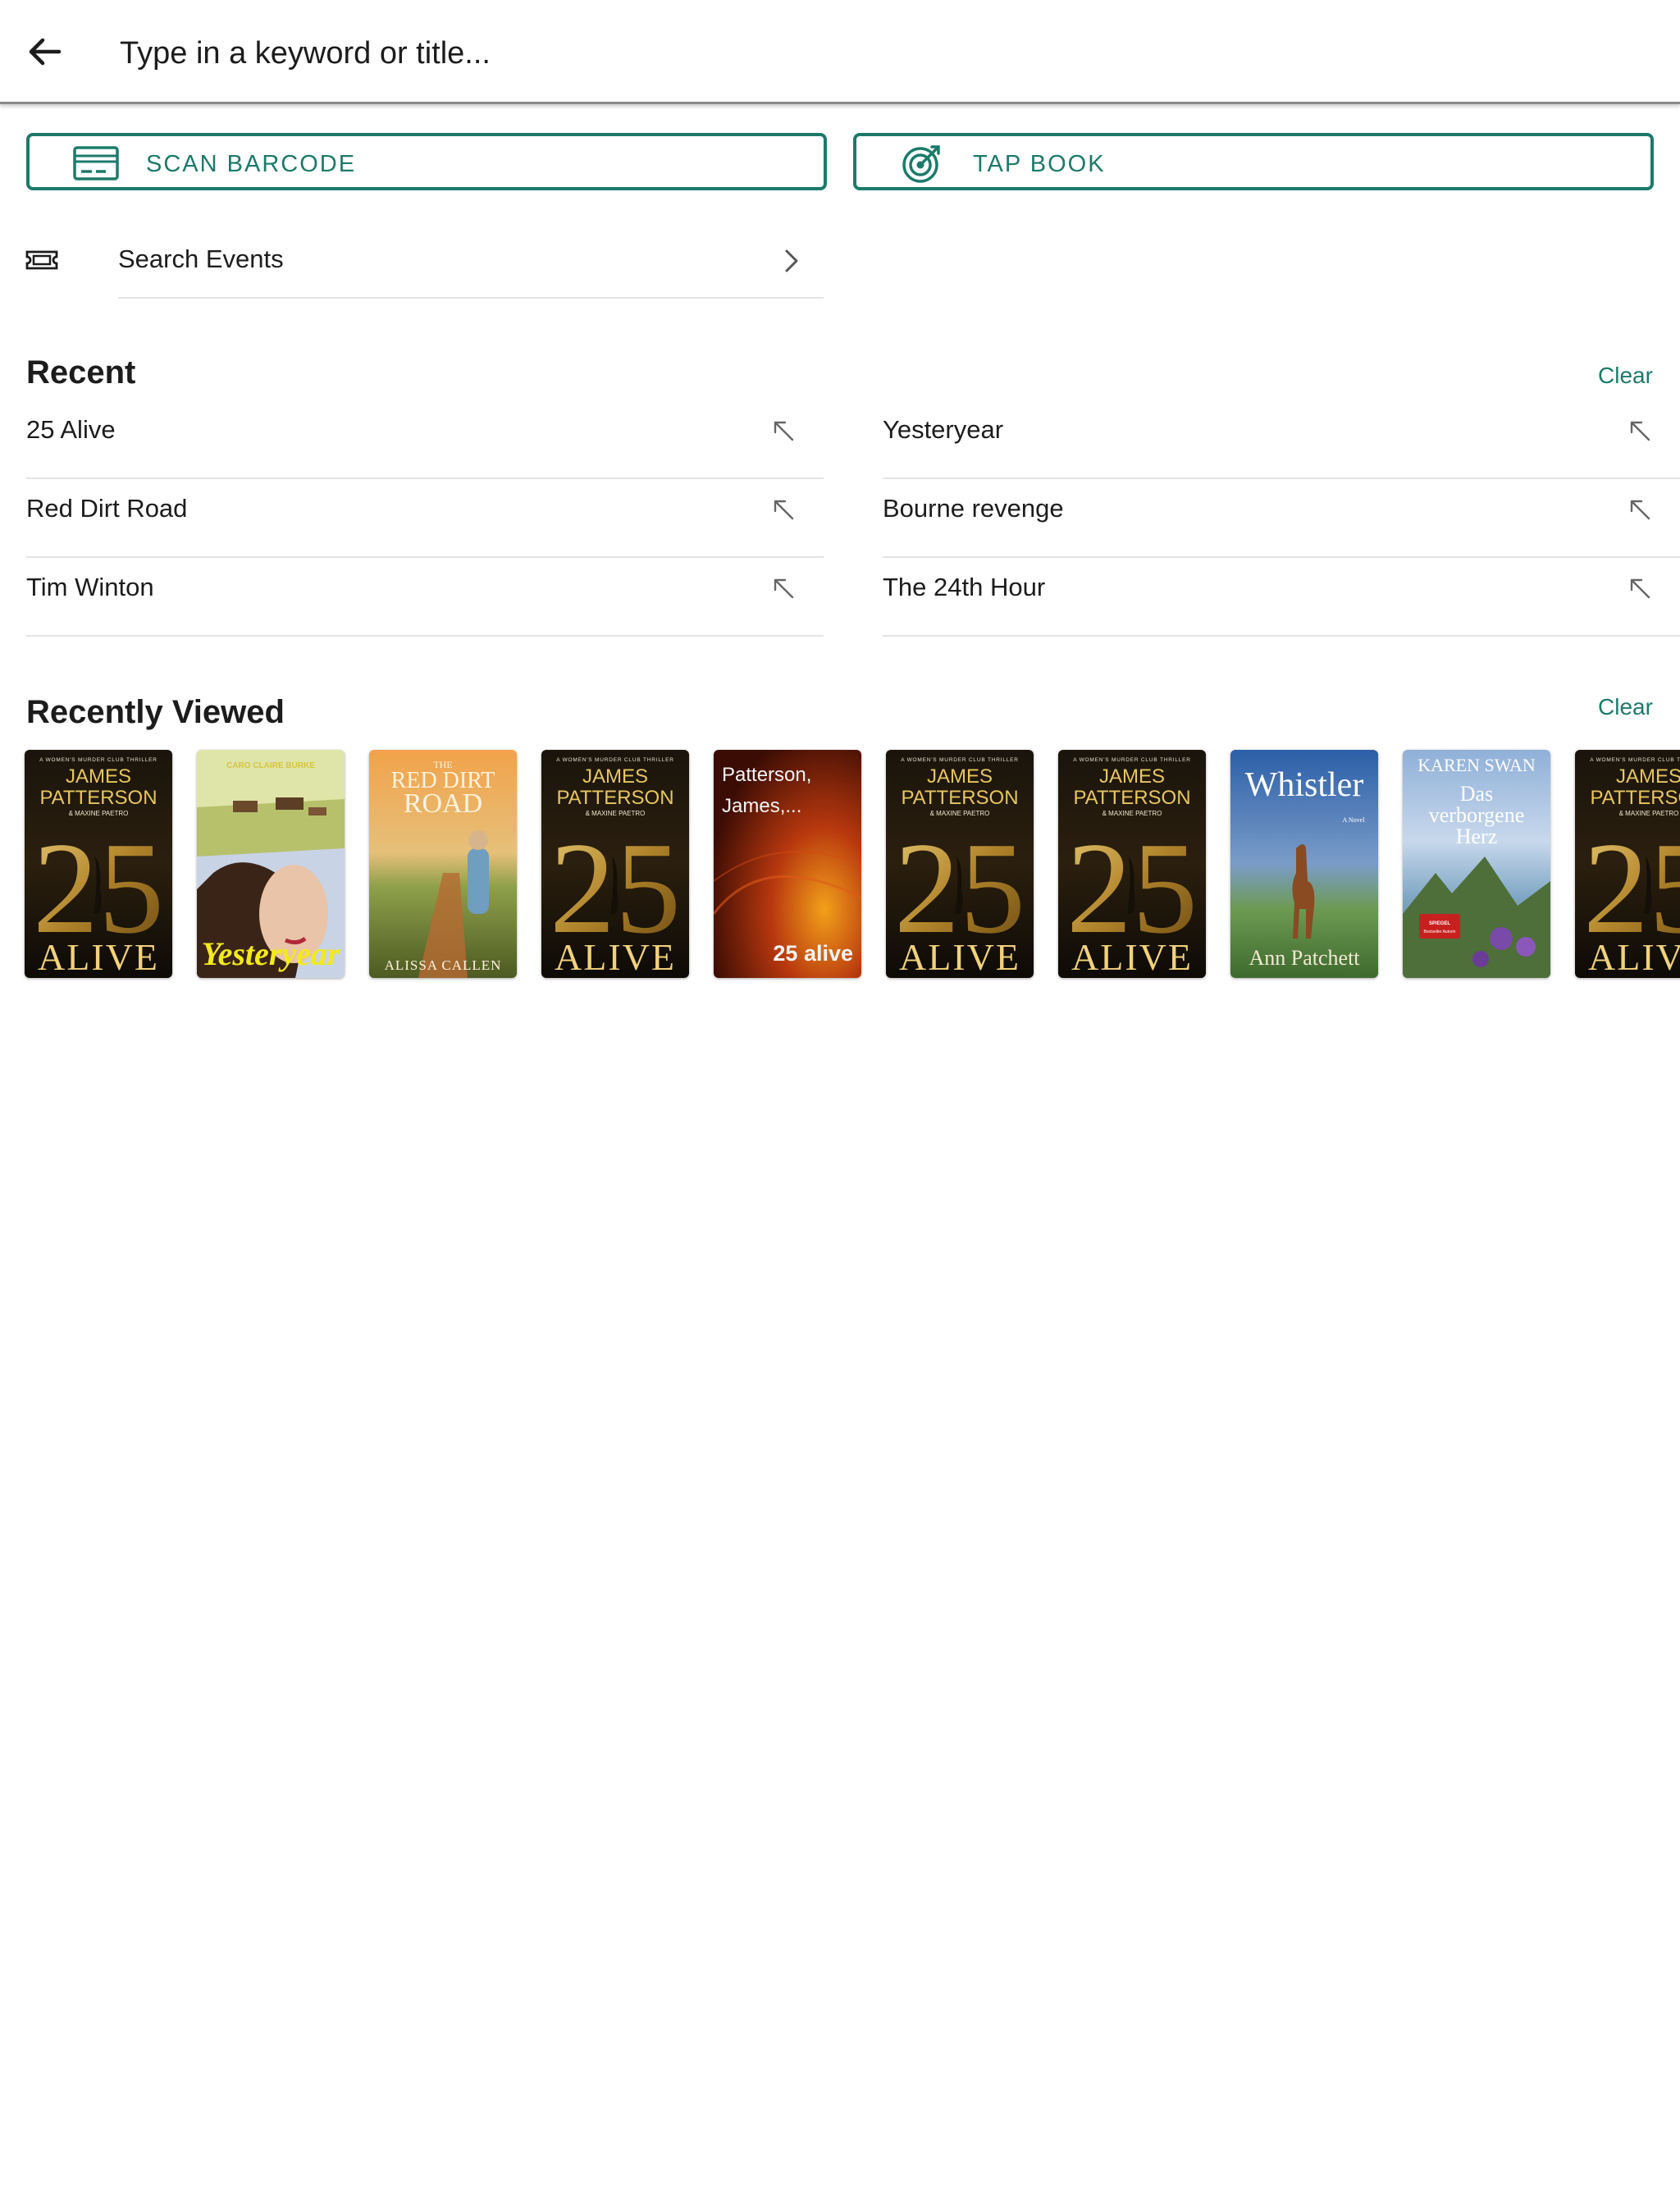 This screenshot has height=2202, width=1680. What do you see at coordinates (1477, 794) in the screenshot?
I see `svg-text: Das` at bounding box center [1477, 794].